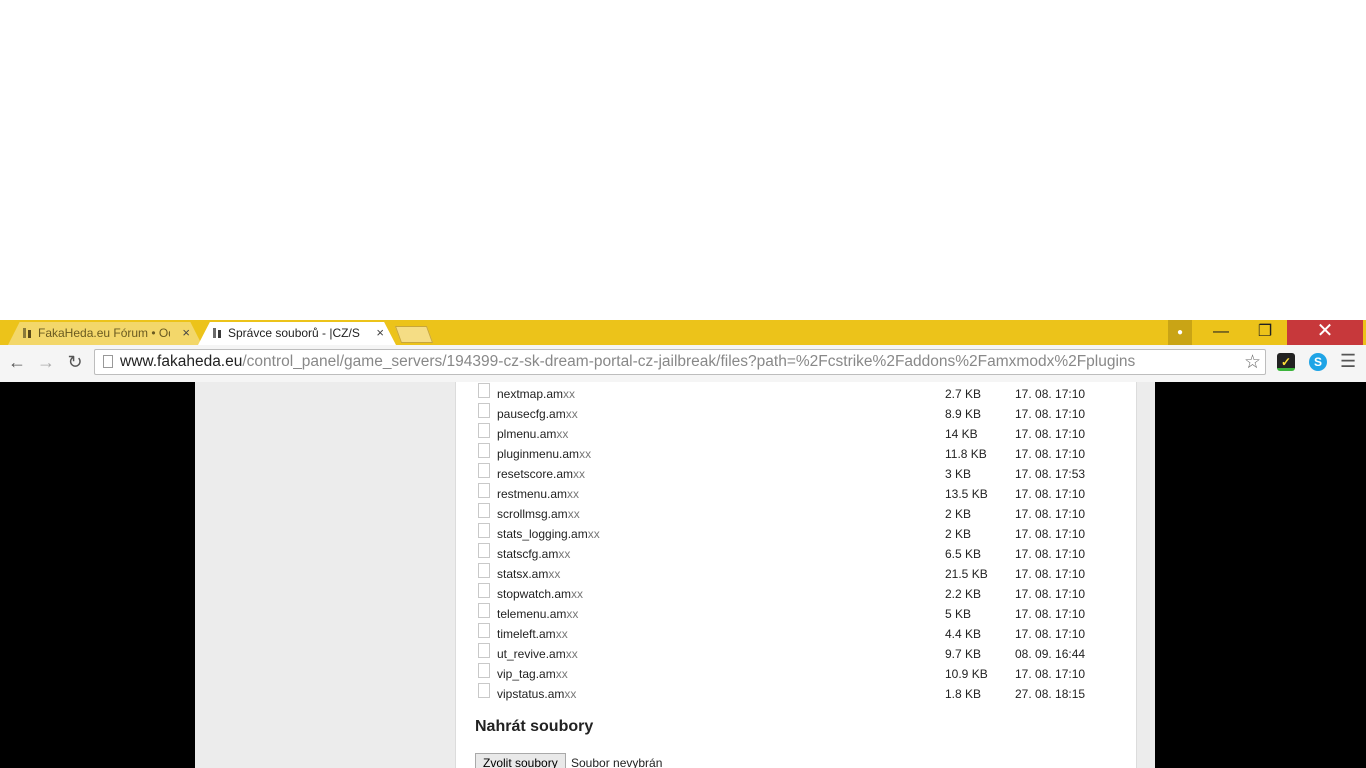  What do you see at coordinates (17, 362) in the screenshot?
I see `back-icon: ←` at bounding box center [17, 362].